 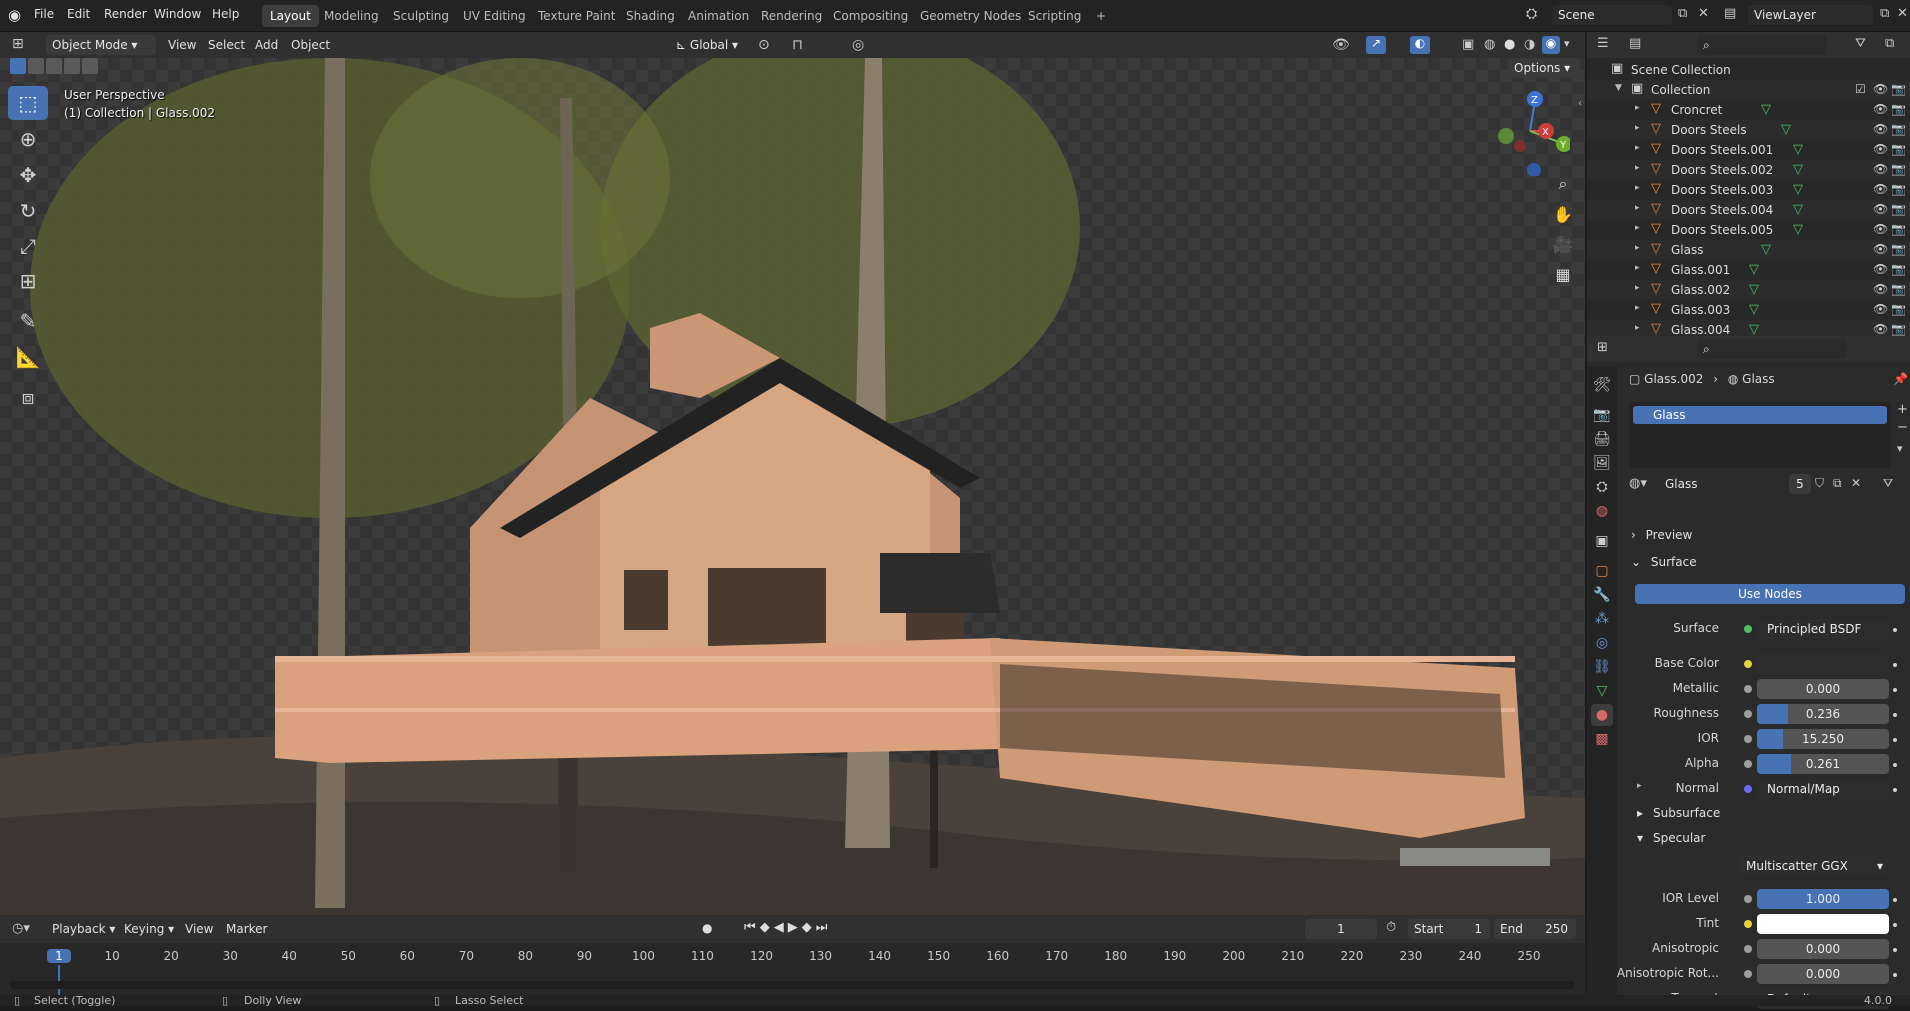 What do you see at coordinates (1671, 838) in the screenshot?
I see `specular-subpanel: ▾ Specular` at bounding box center [1671, 838].